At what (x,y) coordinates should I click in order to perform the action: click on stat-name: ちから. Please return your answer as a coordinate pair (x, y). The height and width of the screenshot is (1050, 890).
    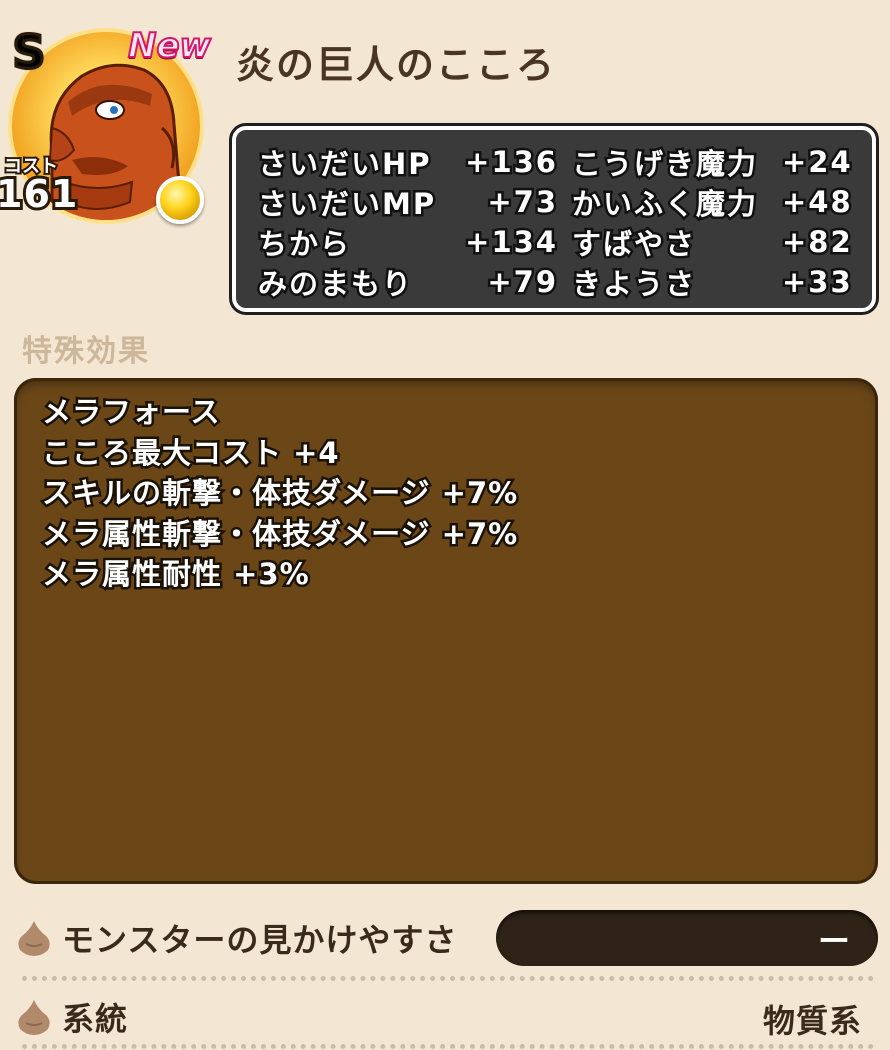
    Looking at the image, I should click on (304, 244).